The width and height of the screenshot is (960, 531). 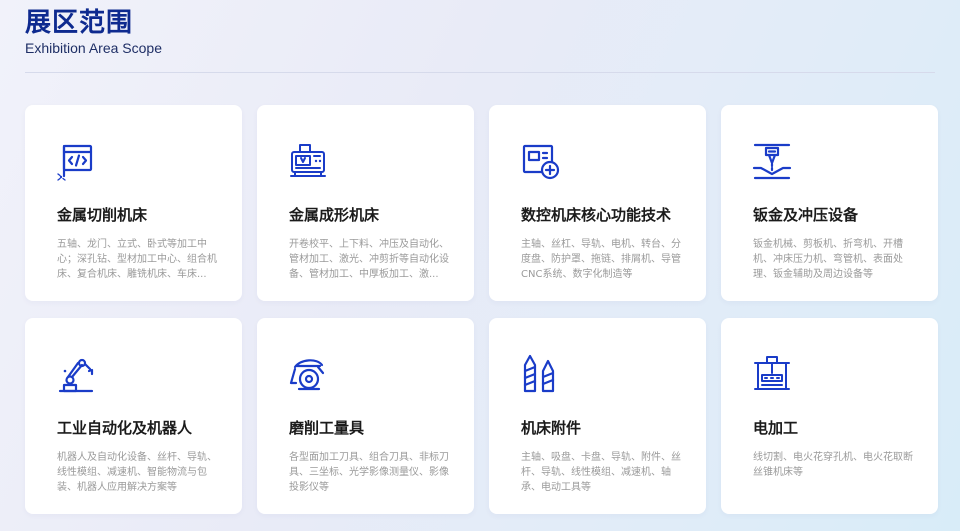 What do you see at coordinates (480, 72) in the screenshot?
I see `header-divider` at bounding box center [480, 72].